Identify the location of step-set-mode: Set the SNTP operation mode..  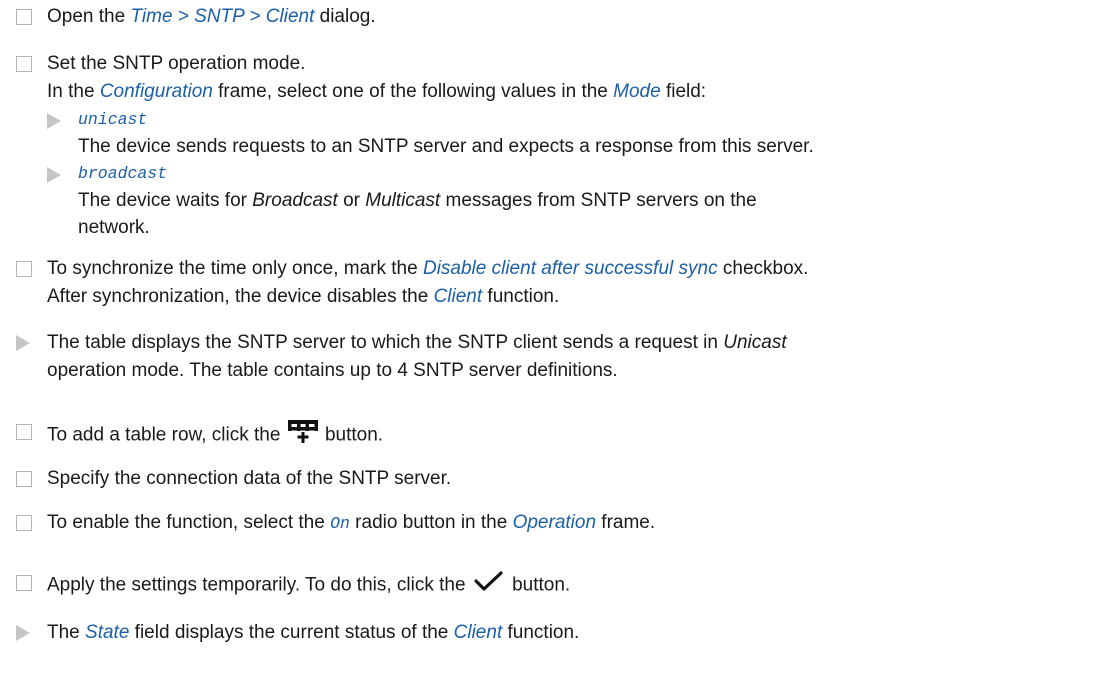
(558, 64).